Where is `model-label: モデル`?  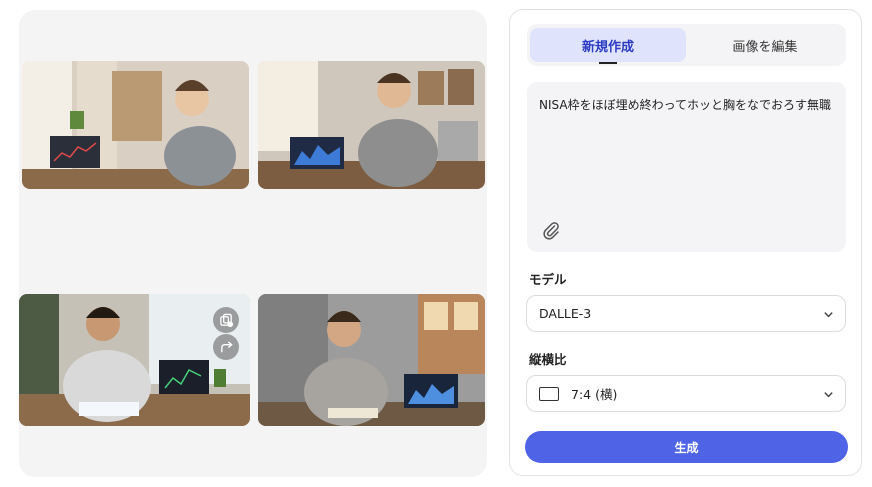 model-label: モデル is located at coordinates (548, 279).